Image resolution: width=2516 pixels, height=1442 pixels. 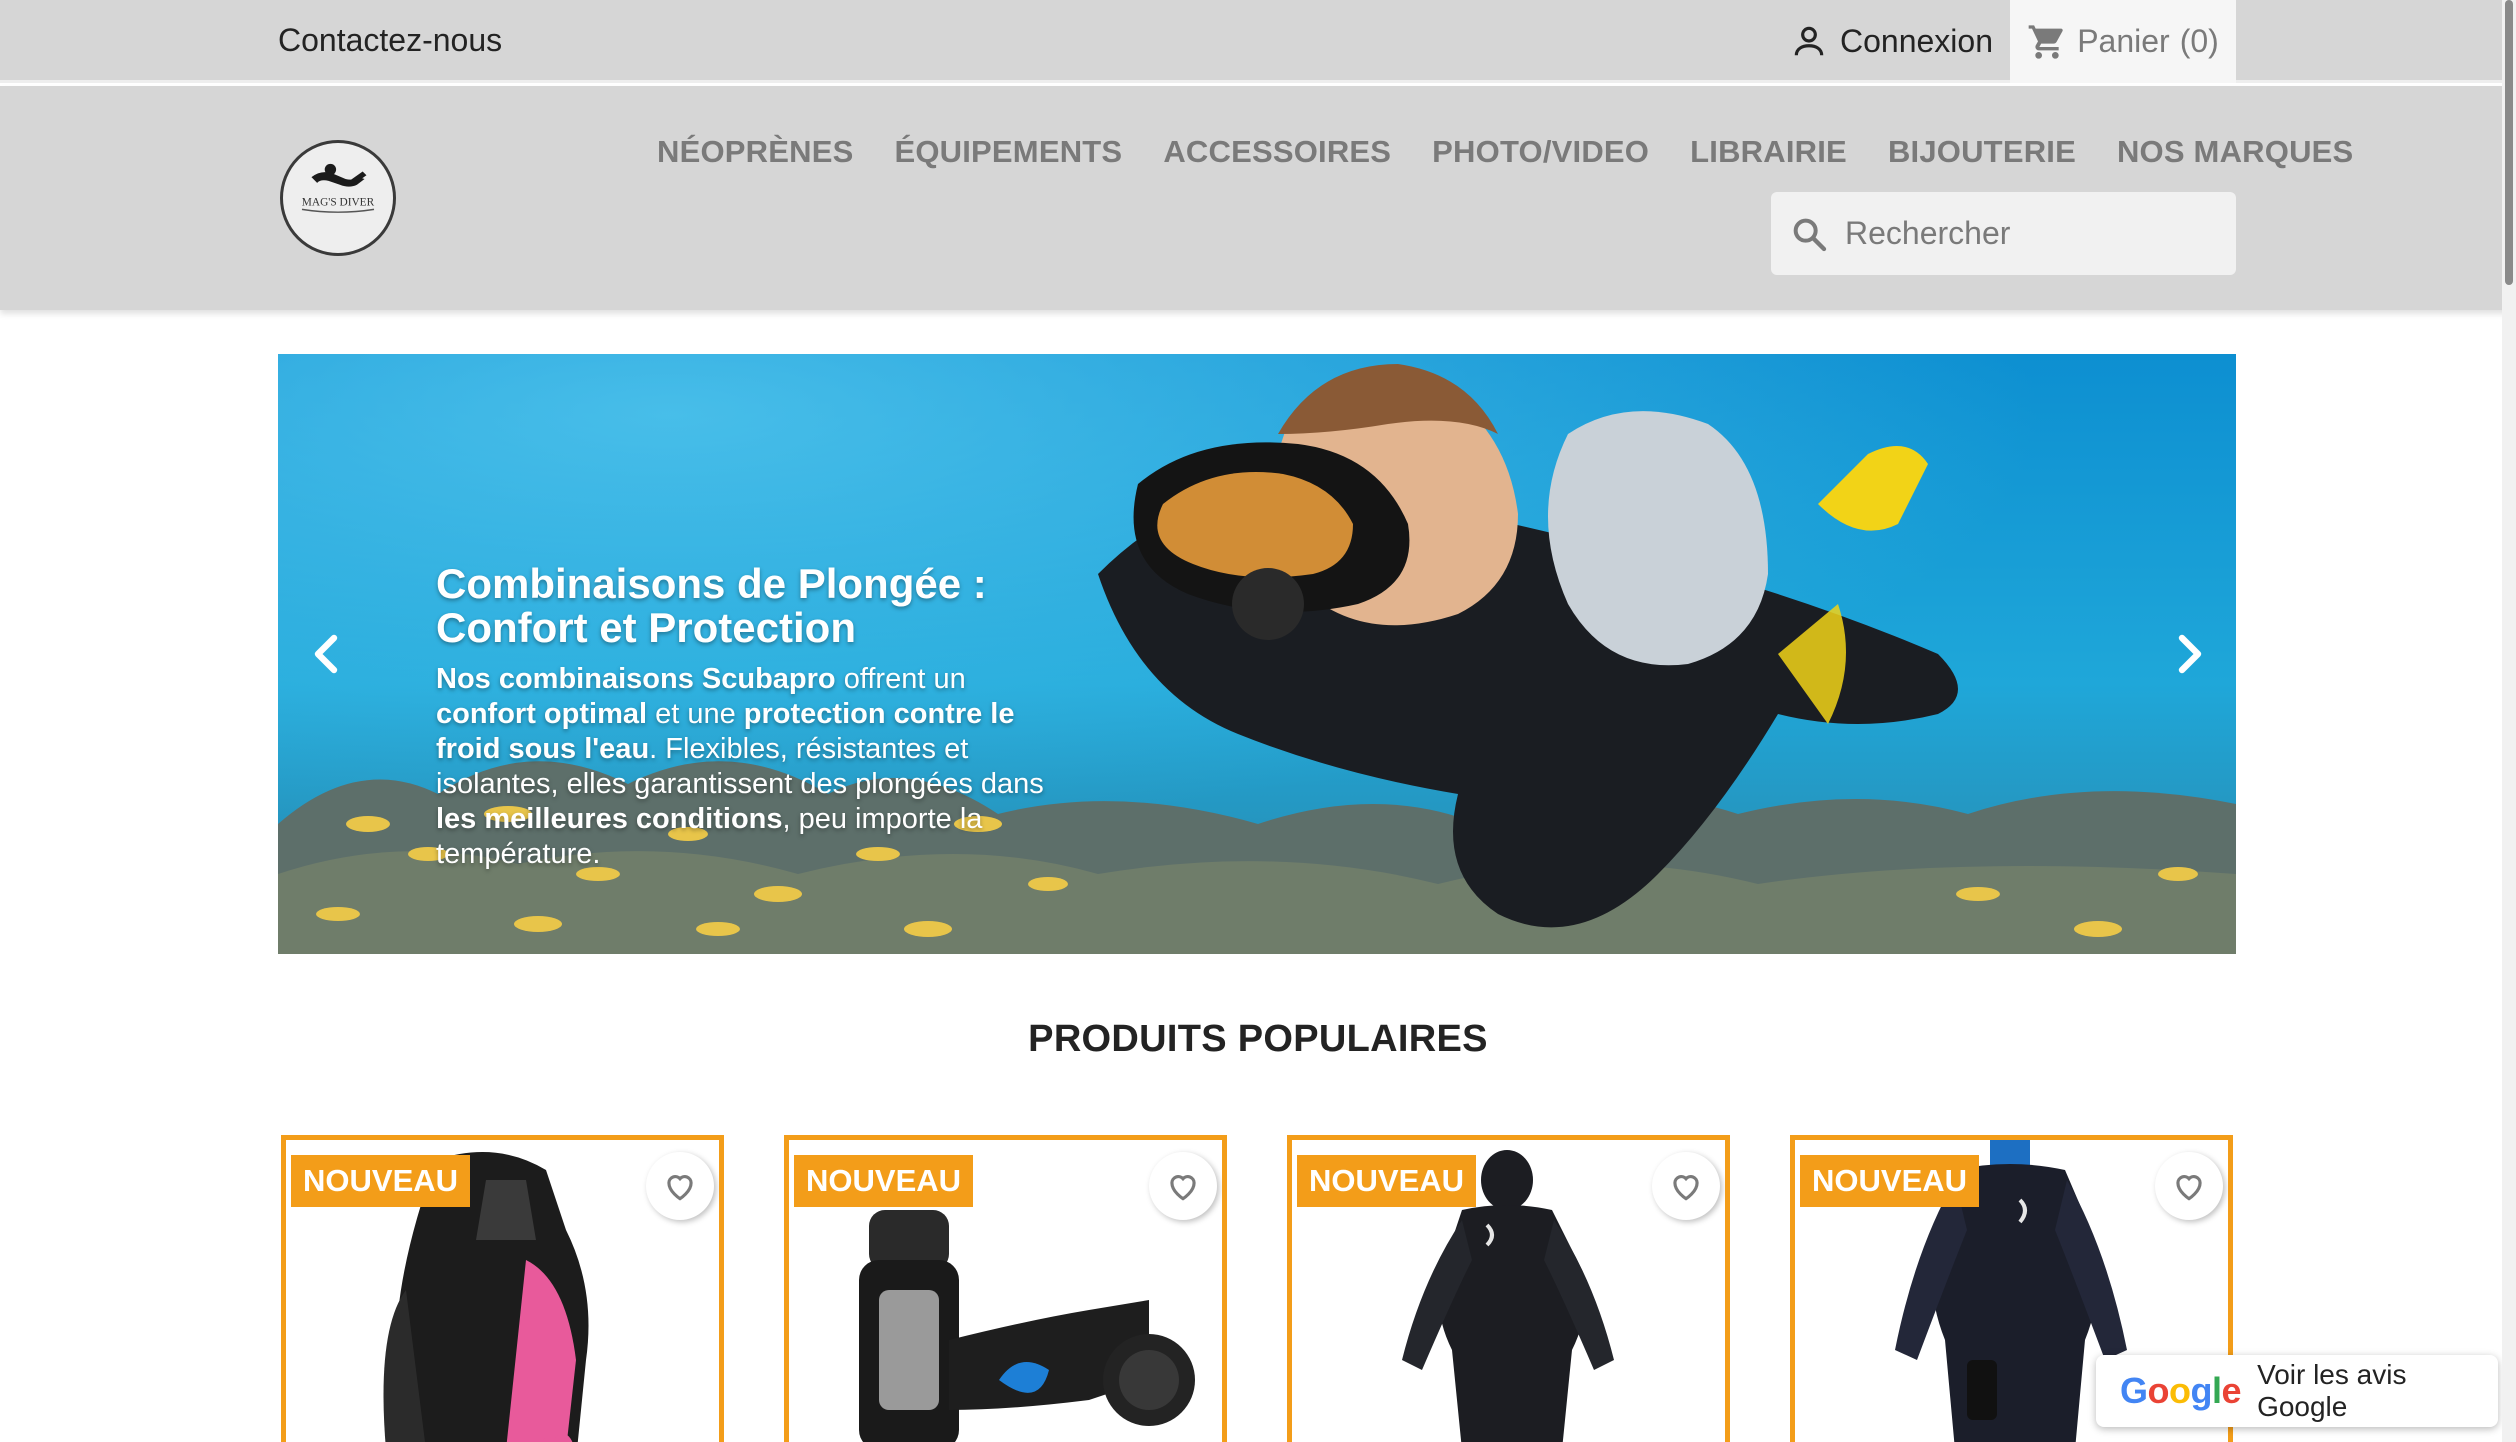 What do you see at coordinates (2201, 1390) in the screenshot?
I see `google-logo-letter: g` at bounding box center [2201, 1390].